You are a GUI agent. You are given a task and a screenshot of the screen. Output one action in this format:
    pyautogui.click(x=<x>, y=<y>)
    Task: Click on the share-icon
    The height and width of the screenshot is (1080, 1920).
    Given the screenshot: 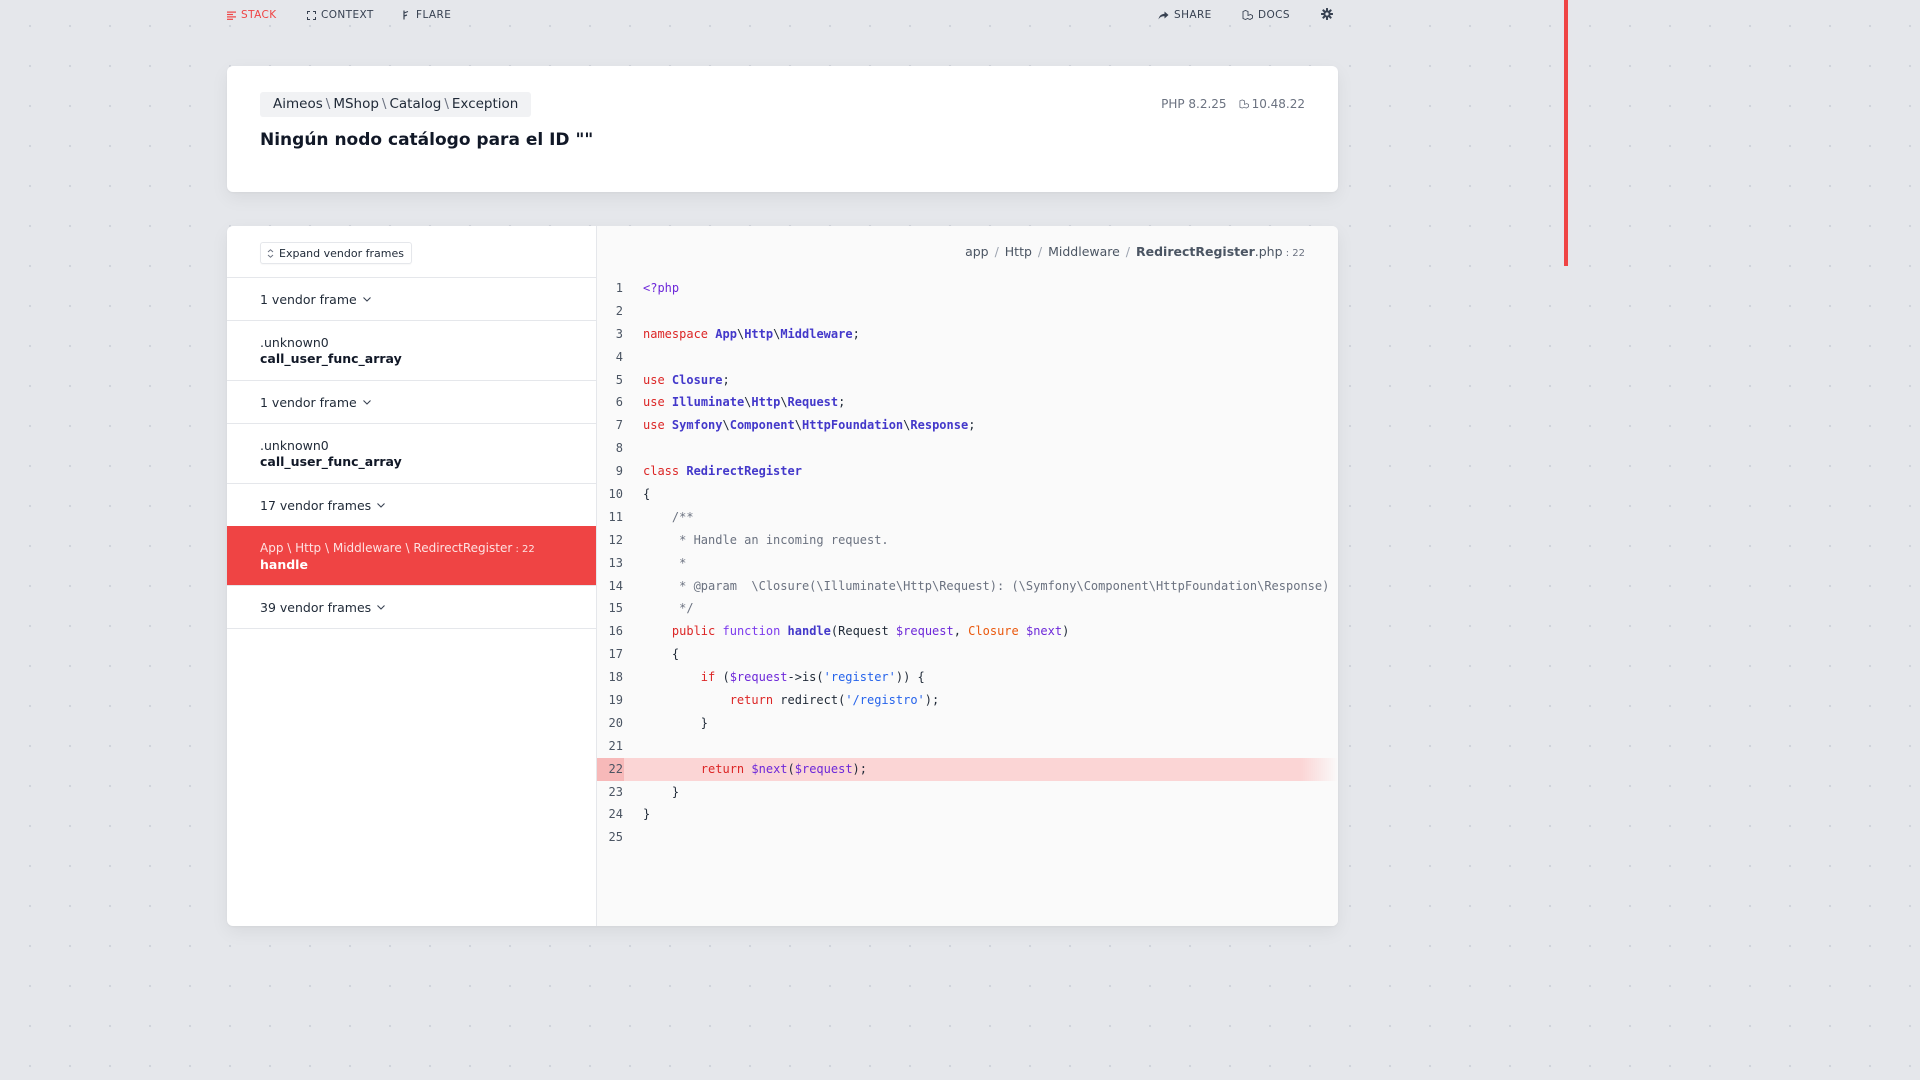 What is the action you would take?
    pyautogui.click(x=1163, y=15)
    